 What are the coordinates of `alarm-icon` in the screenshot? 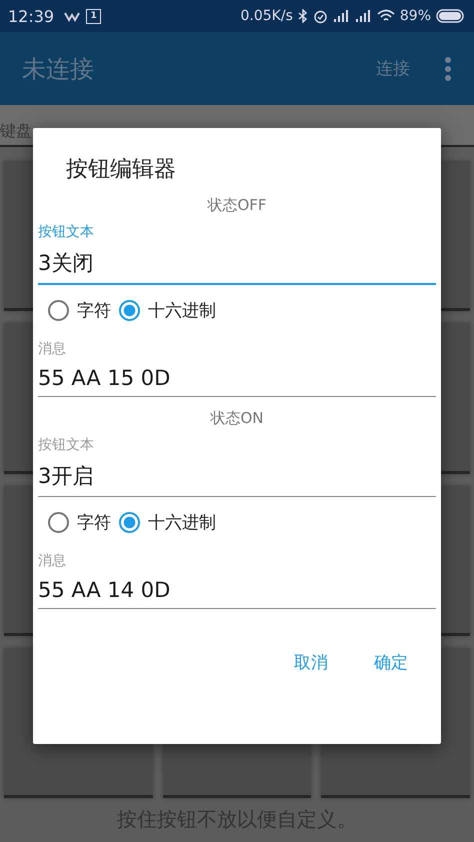 It's located at (320, 16).